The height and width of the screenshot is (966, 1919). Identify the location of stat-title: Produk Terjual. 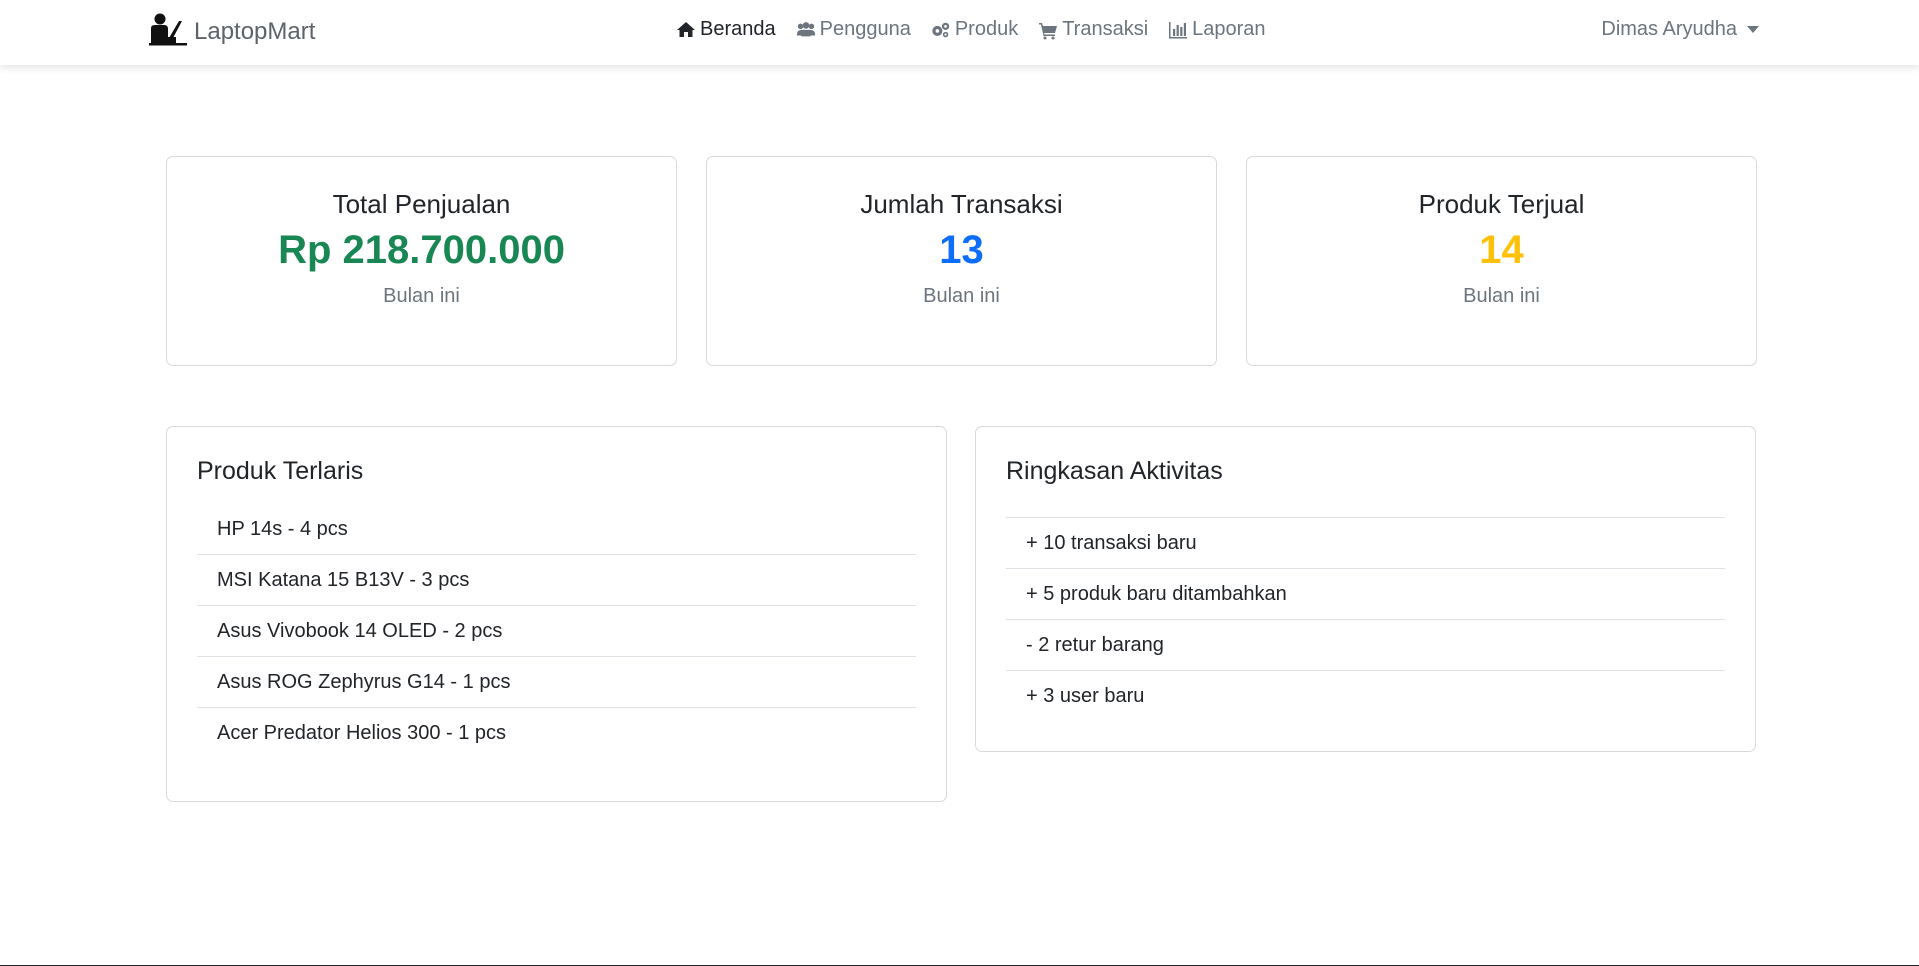
(1501, 204).